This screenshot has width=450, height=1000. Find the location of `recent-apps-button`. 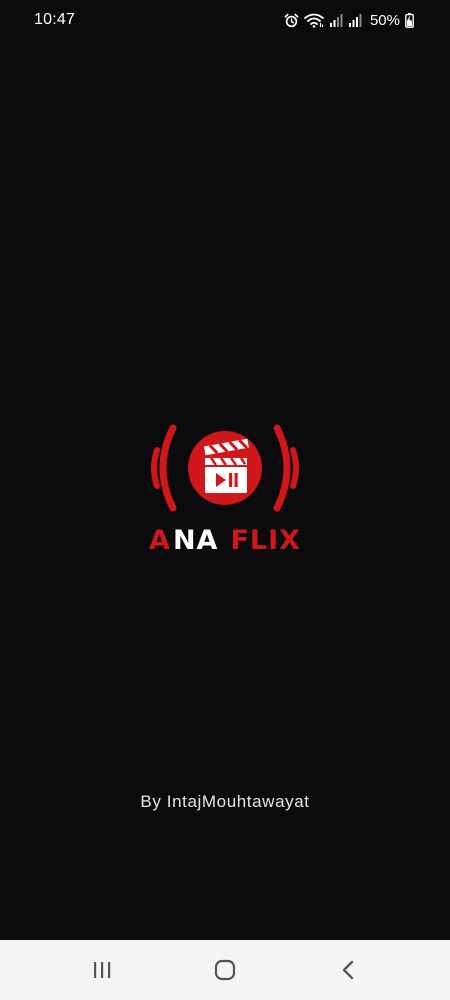

recent-apps-button is located at coordinates (102, 970).